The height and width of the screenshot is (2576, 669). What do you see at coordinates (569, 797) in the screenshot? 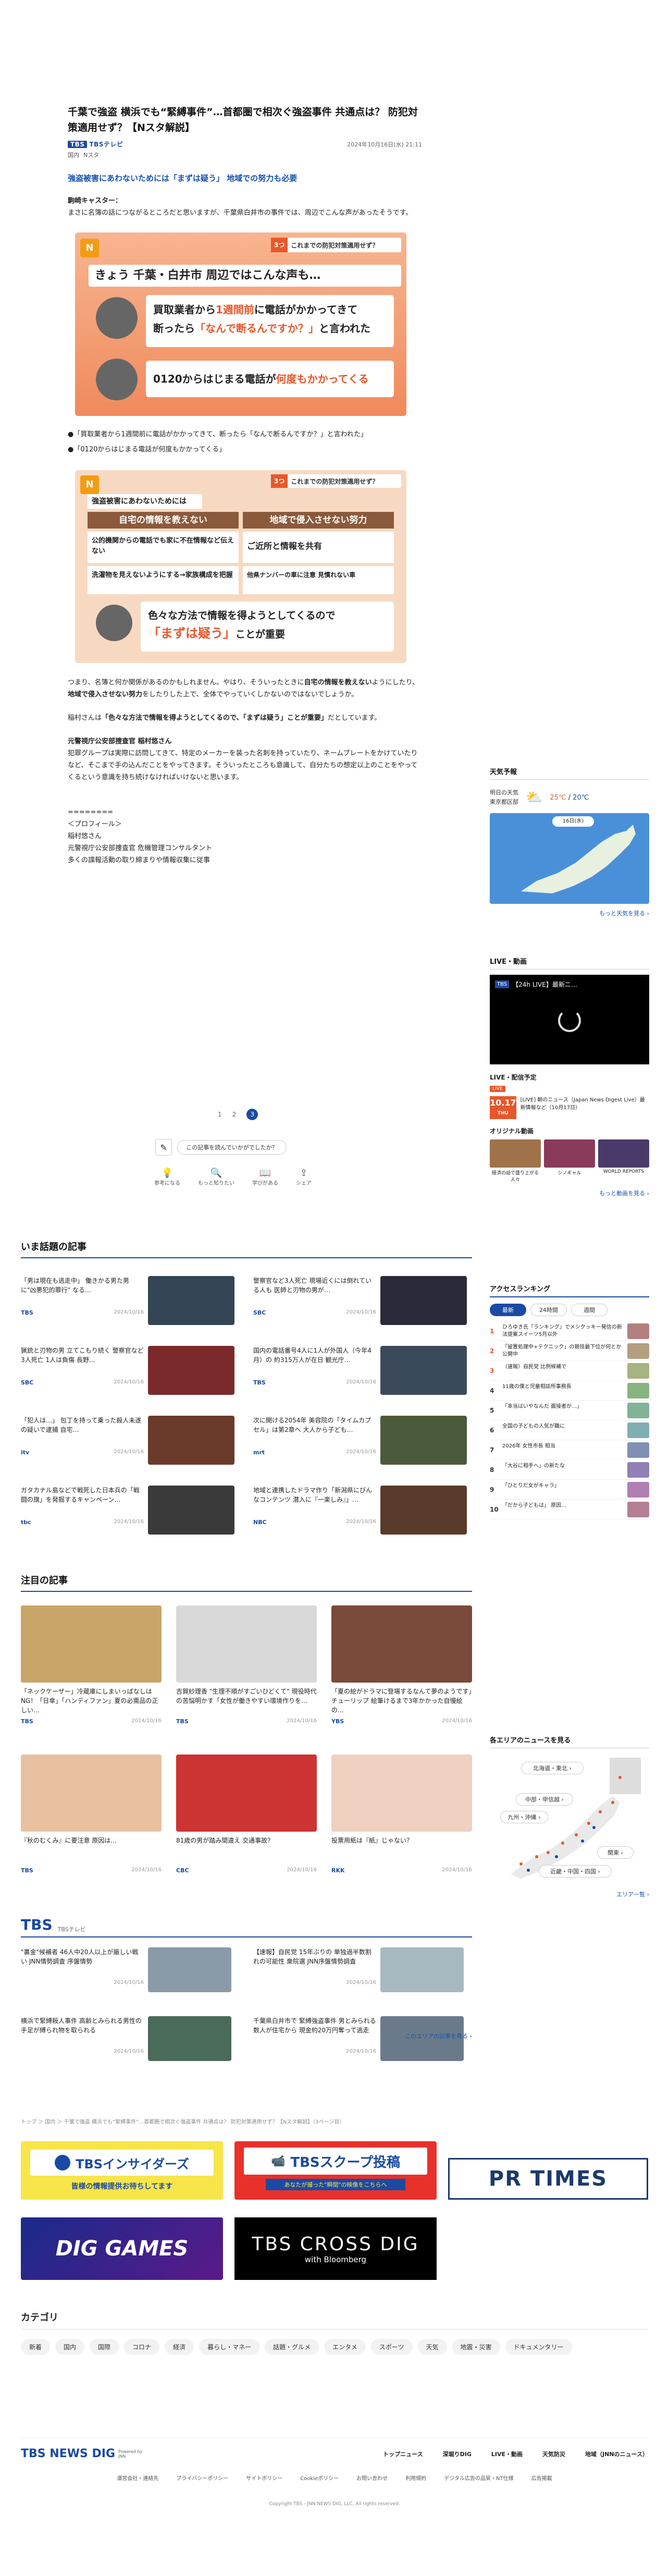
I see `weather-summary: 明日の天気 東京都区部 ⛅ 25℃ / 20℃` at bounding box center [569, 797].